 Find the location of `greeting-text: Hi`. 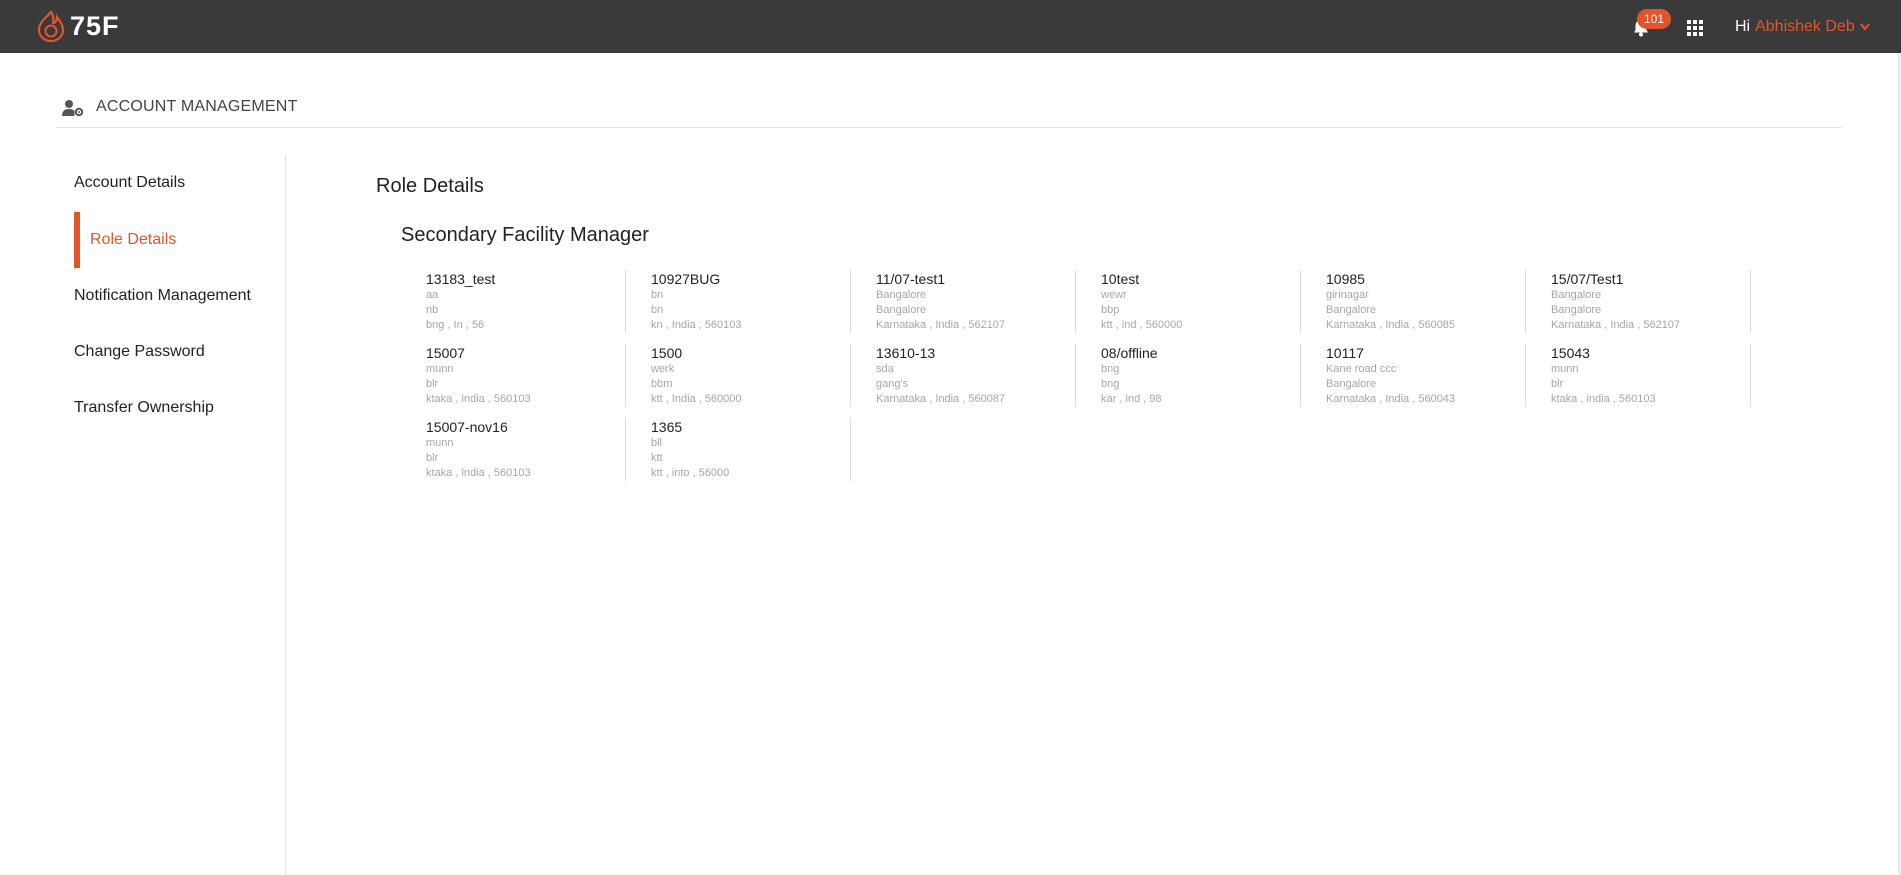

greeting-text: Hi is located at coordinates (1743, 26).